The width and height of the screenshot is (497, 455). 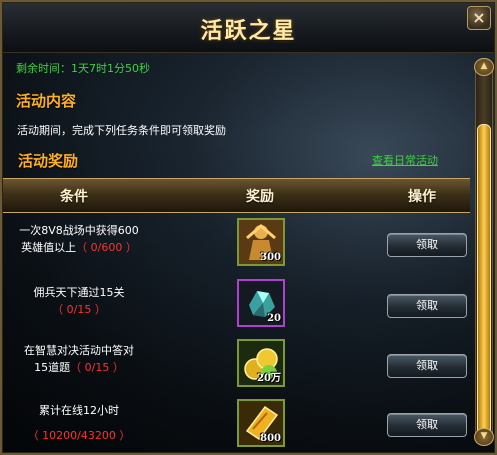 I want to click on table-header: 条件 奖励 操作, so click(x=235, y=195).